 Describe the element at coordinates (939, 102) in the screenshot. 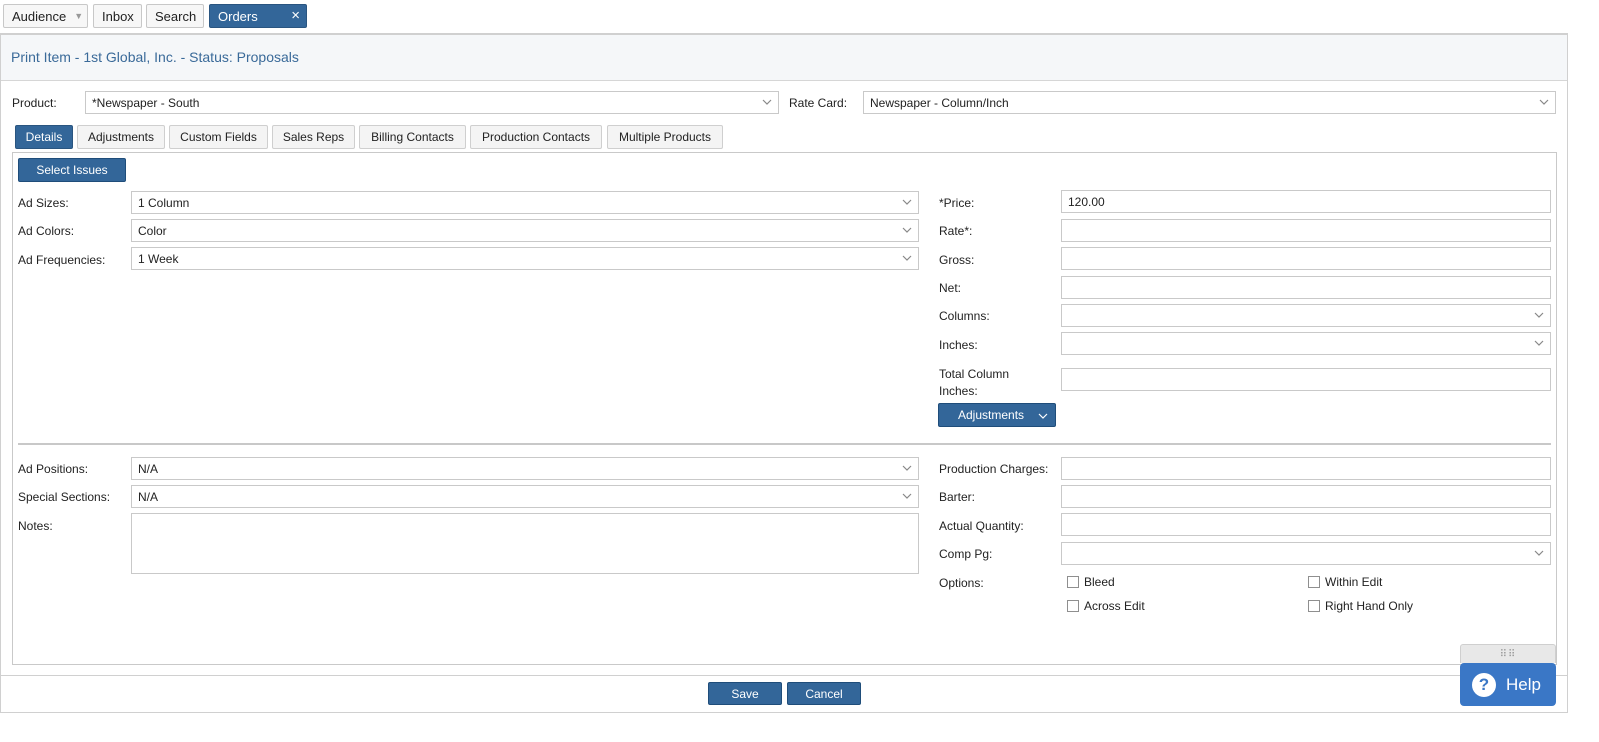

I see `rate-card-value: Newspaper - Column/Inch` at that location.